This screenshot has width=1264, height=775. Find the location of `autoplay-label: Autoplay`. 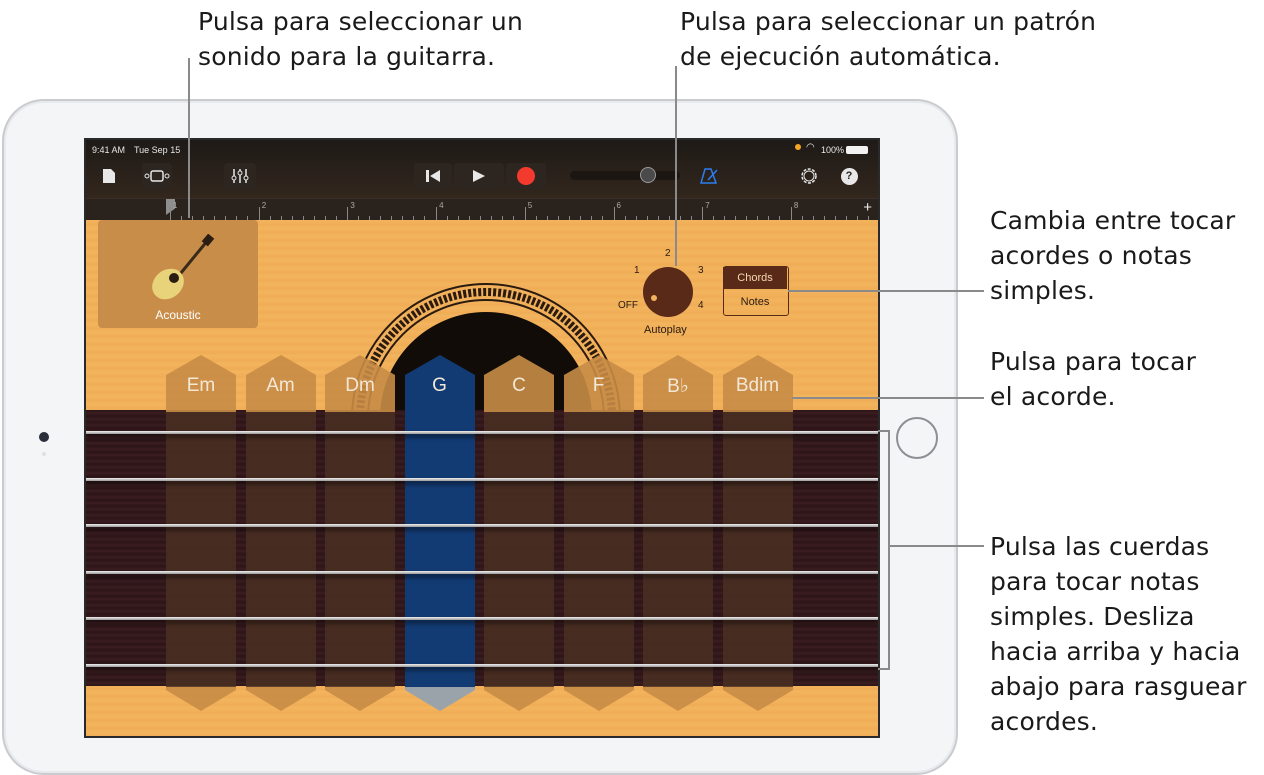

autoplay-label: Autoplay is located at coordinates (665, 330).